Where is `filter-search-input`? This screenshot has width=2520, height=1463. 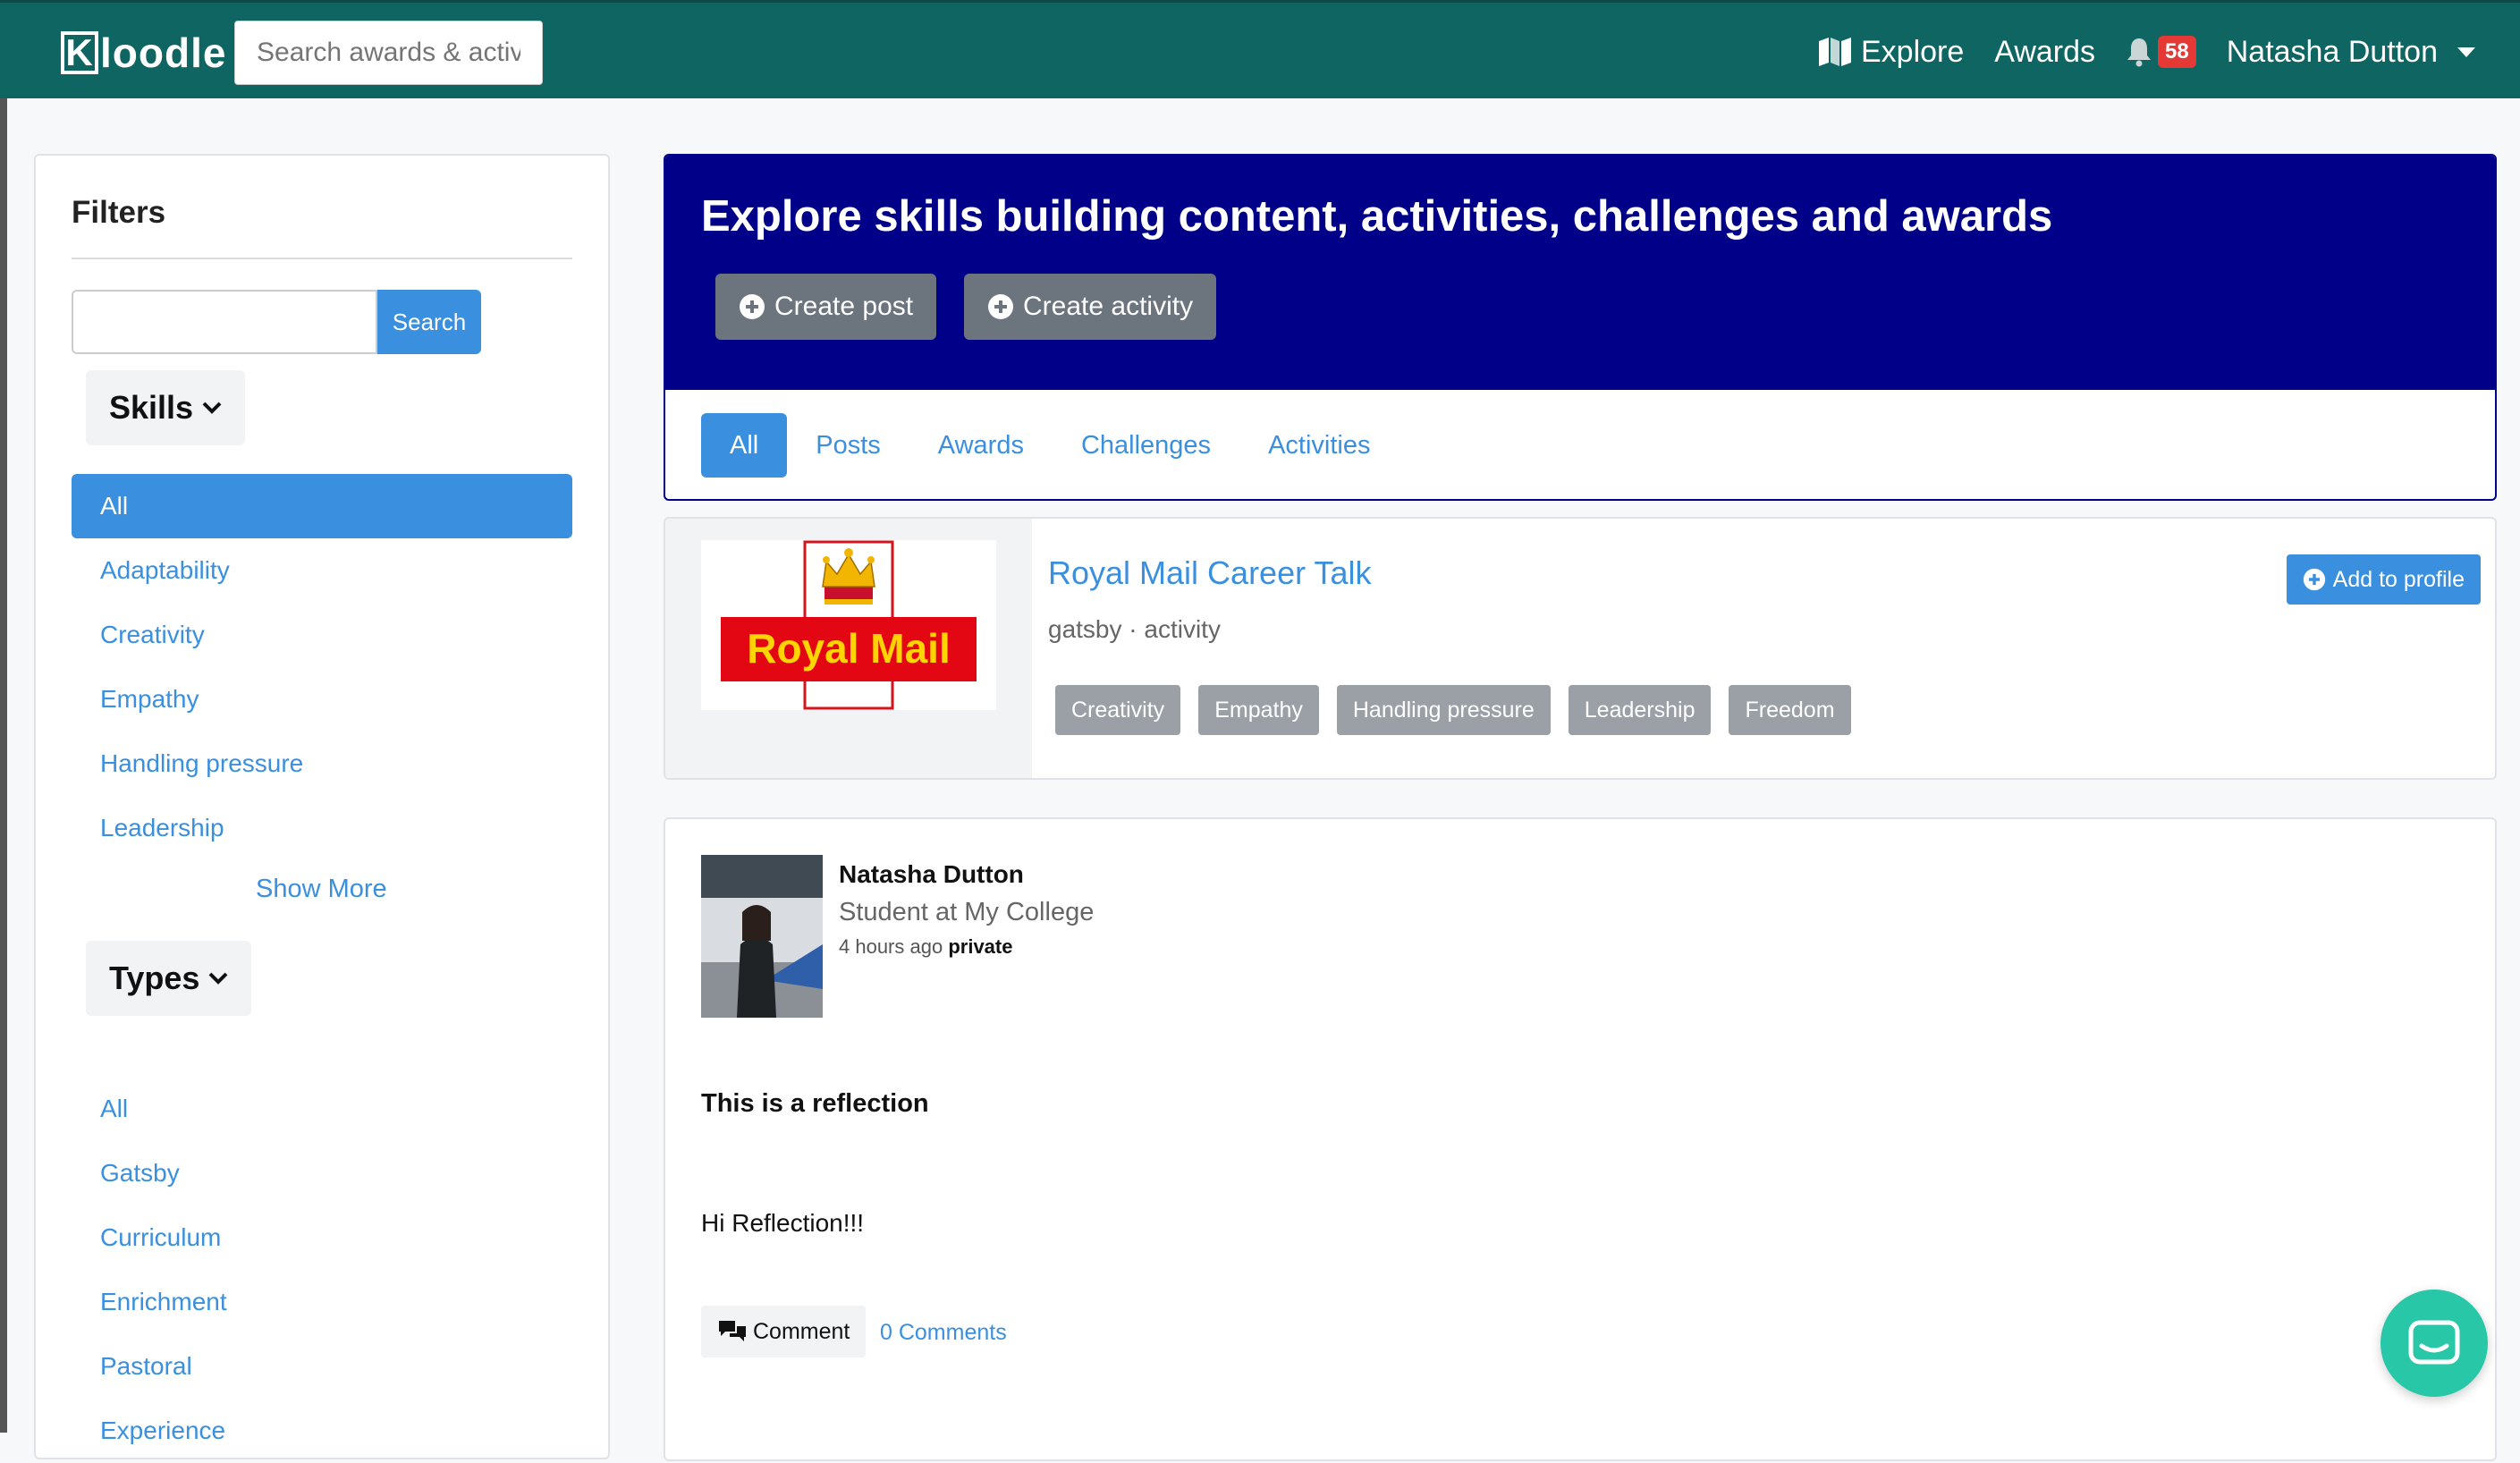
filter-search-input is located at coordinates (224, 322).